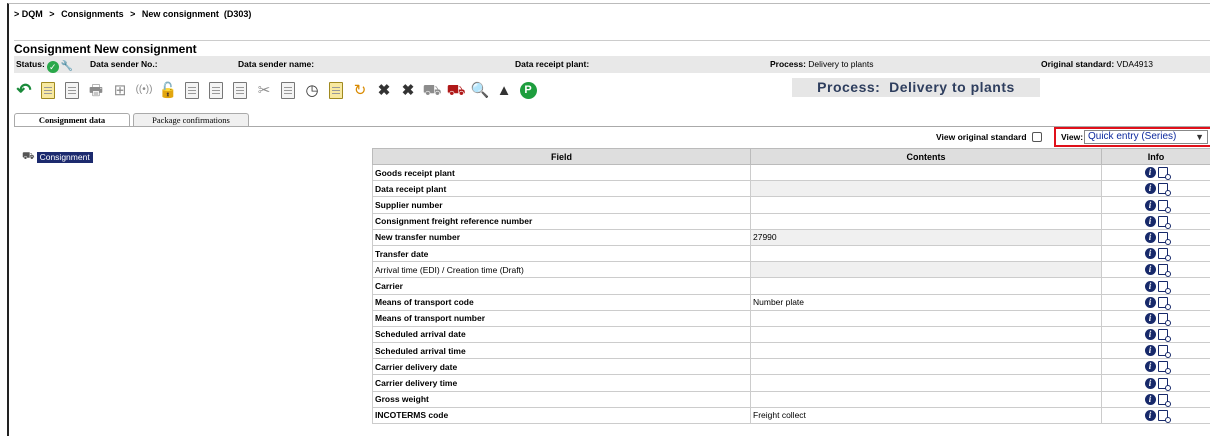 The width and height of the screenshot is (1210, 436). What do you see at coordinates (64, 157) in the screenshot?
I see `tree-item-label: Consignment` at bounding box center [64, 157].